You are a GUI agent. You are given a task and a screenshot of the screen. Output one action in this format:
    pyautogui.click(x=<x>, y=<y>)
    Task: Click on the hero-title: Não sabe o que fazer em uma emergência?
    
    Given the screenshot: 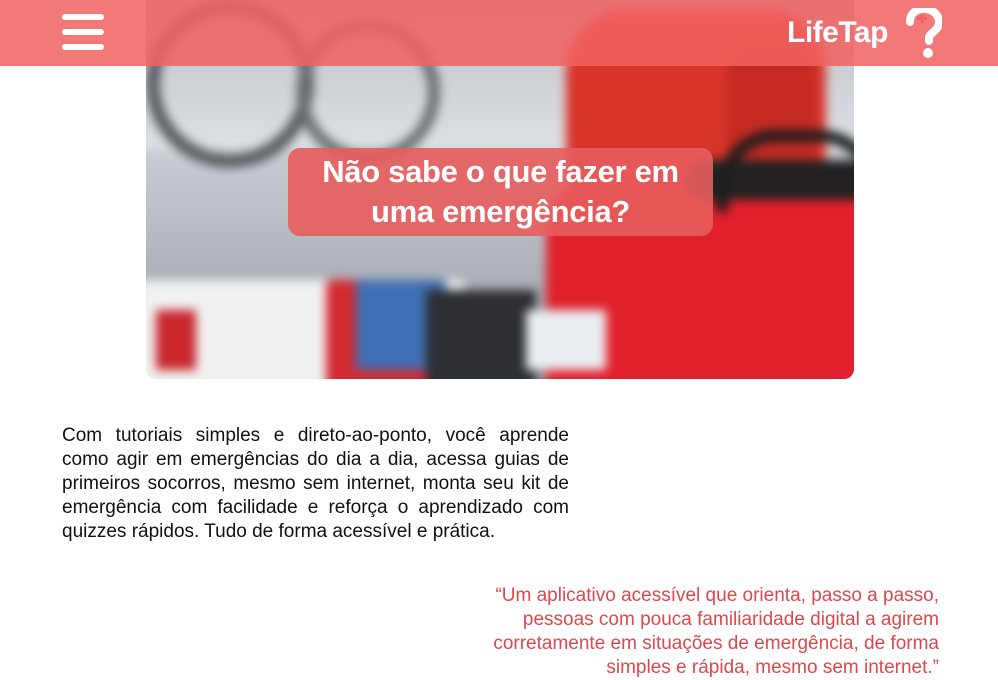 What is the action you would take?
    pyautogui.click(x=500, y=191)
    